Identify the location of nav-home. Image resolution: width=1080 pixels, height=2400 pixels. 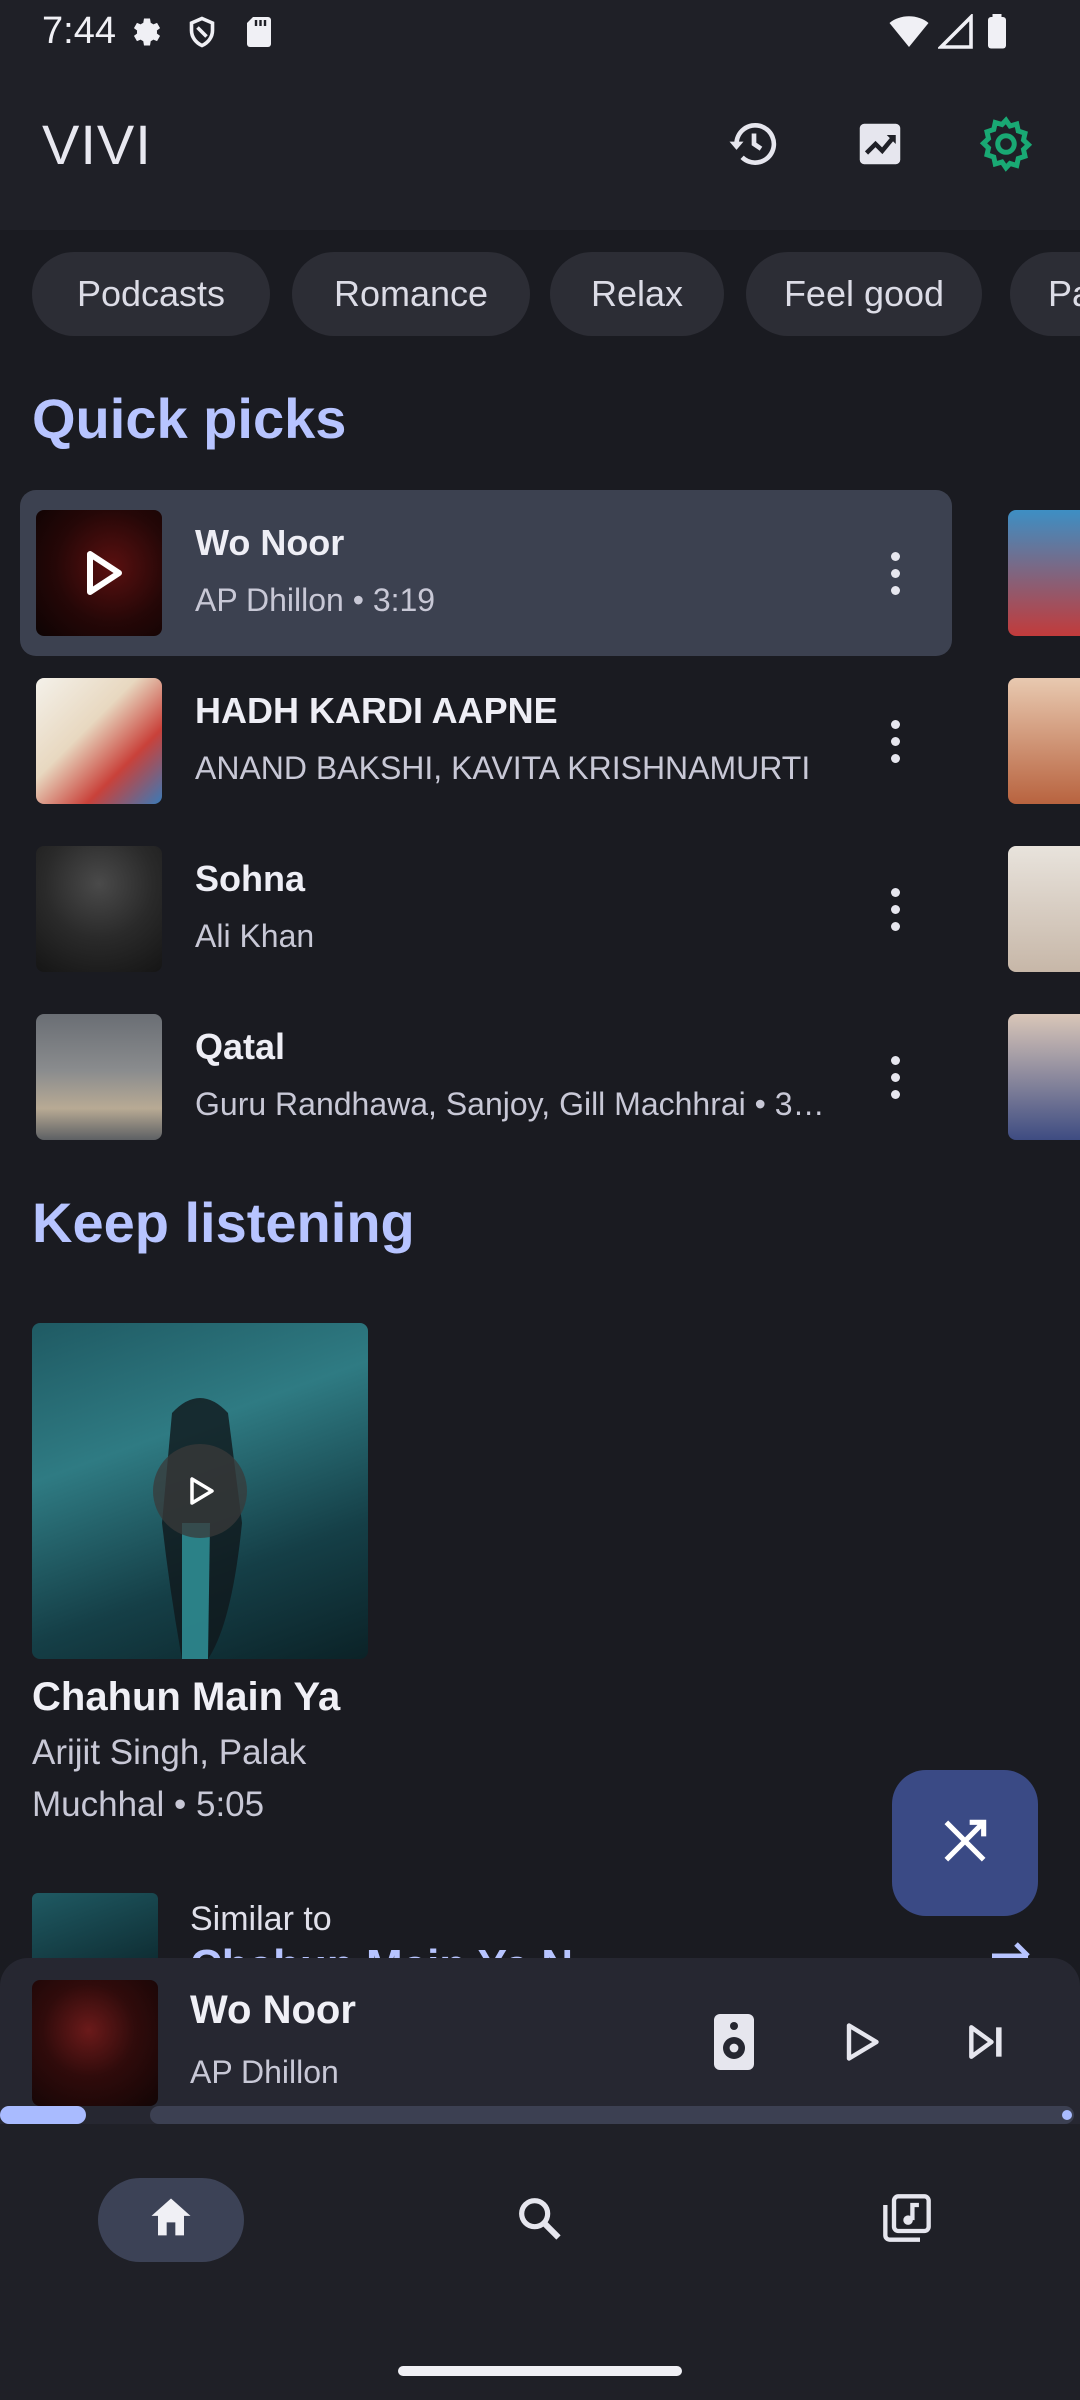
(171, 2220).